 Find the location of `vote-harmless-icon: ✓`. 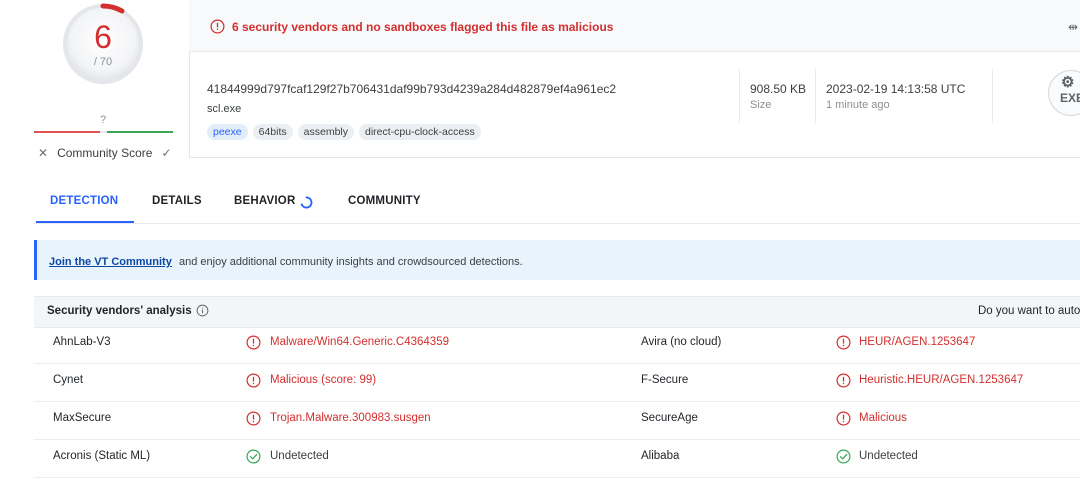

vote-harmless-icon: ✓ is located at coordinates (166, 153).